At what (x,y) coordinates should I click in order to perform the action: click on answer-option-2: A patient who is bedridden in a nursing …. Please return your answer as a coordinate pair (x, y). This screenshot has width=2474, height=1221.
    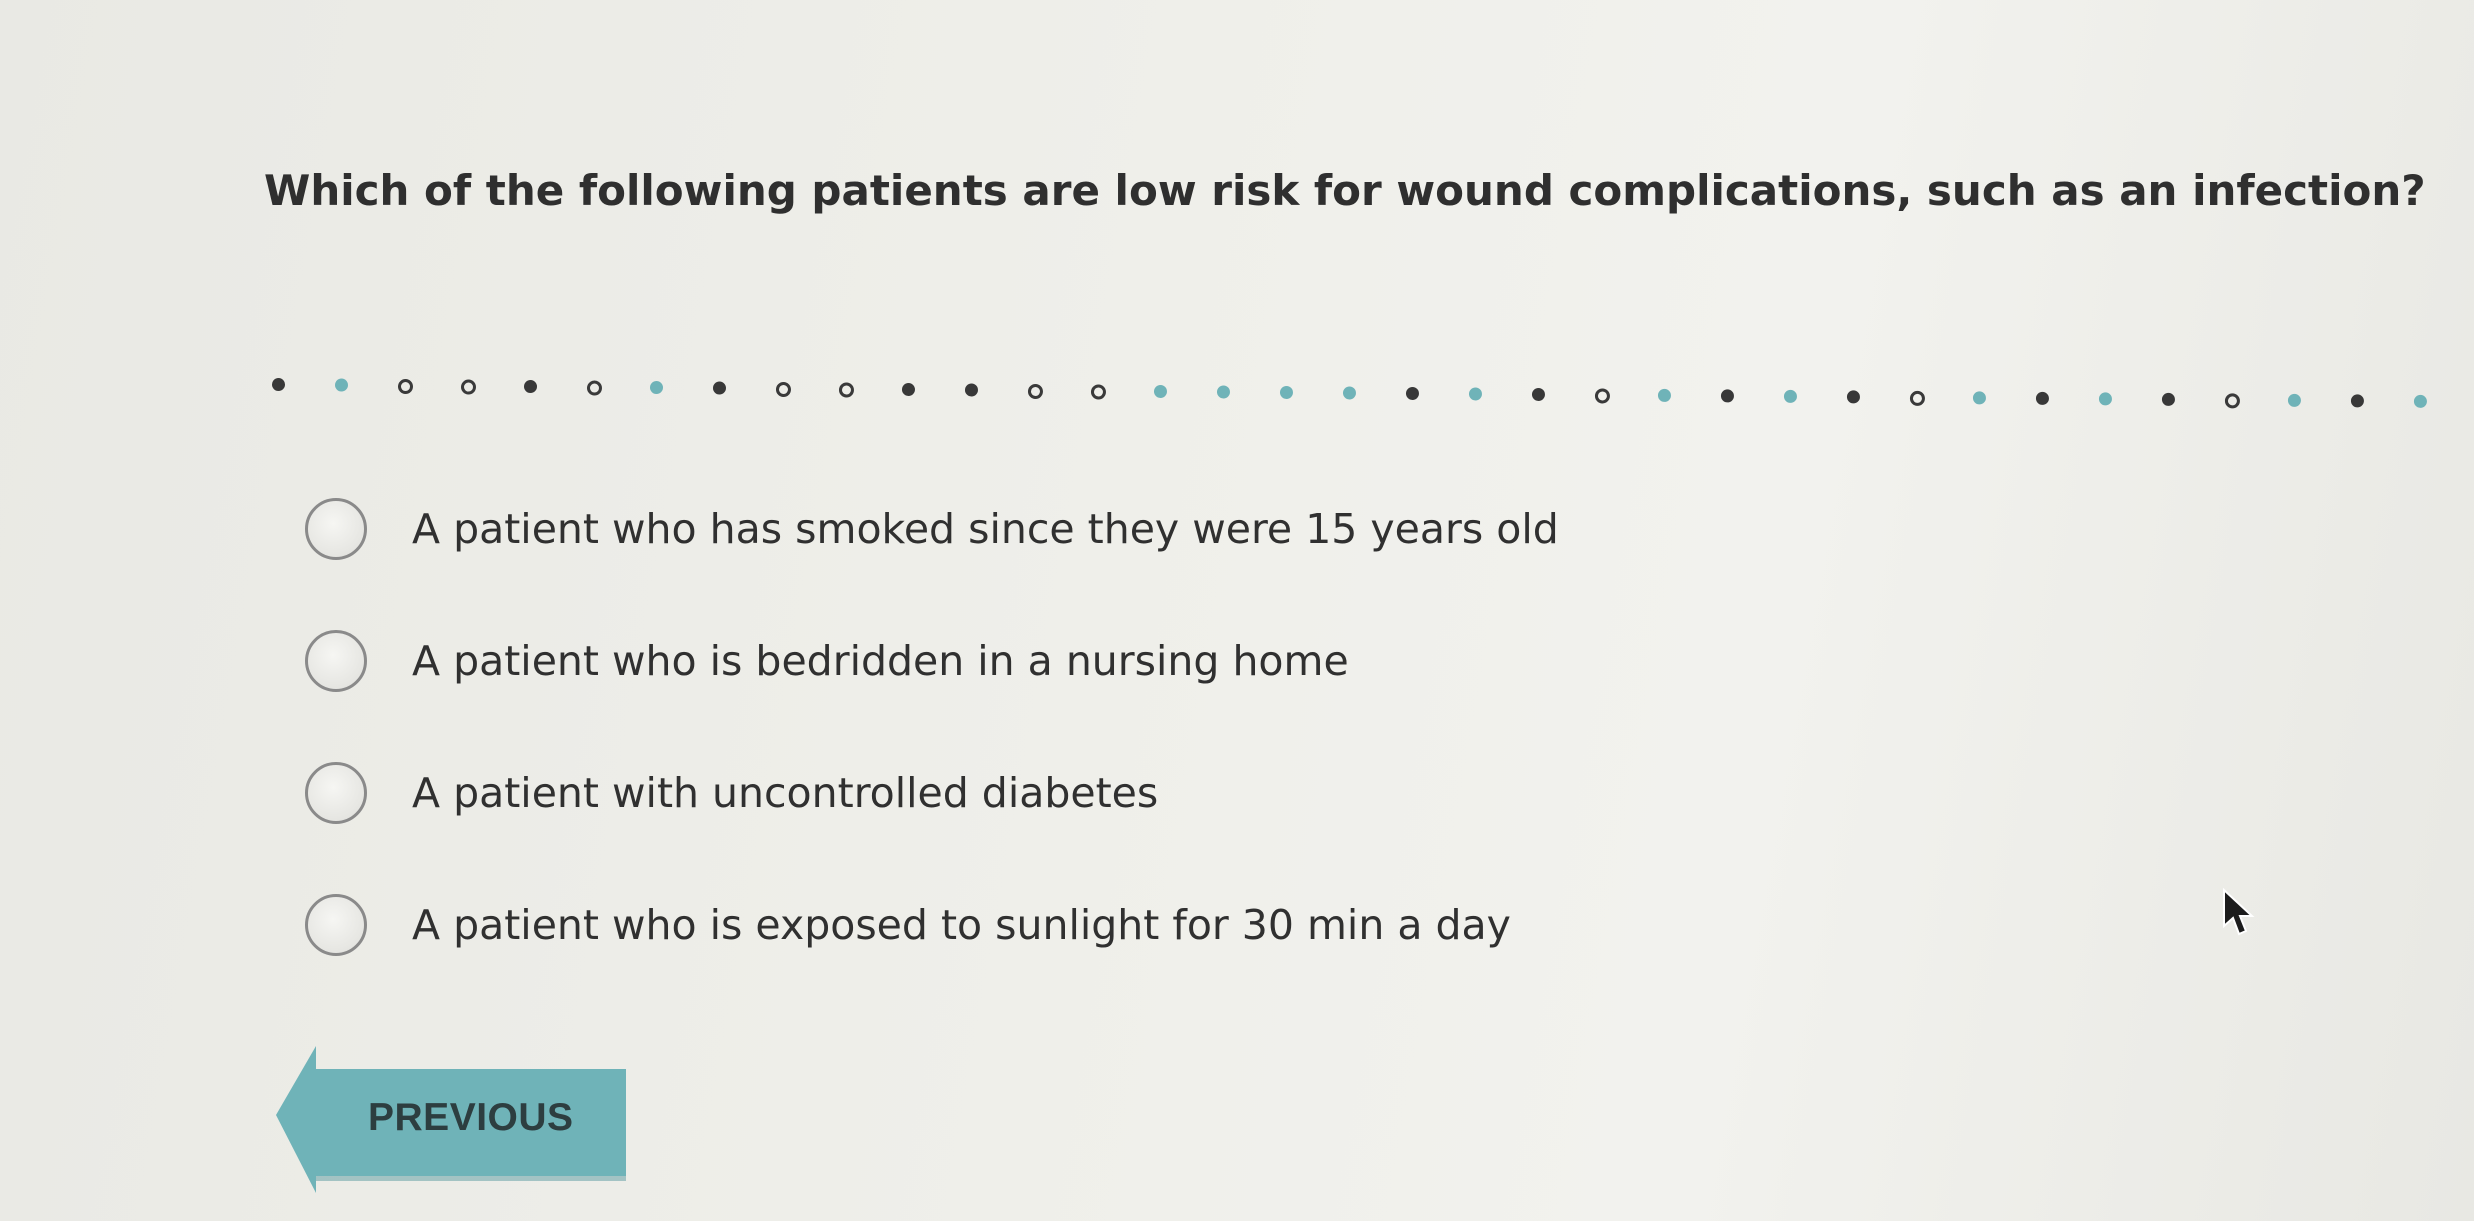
    Looking at the image, I should click on (932, 661).